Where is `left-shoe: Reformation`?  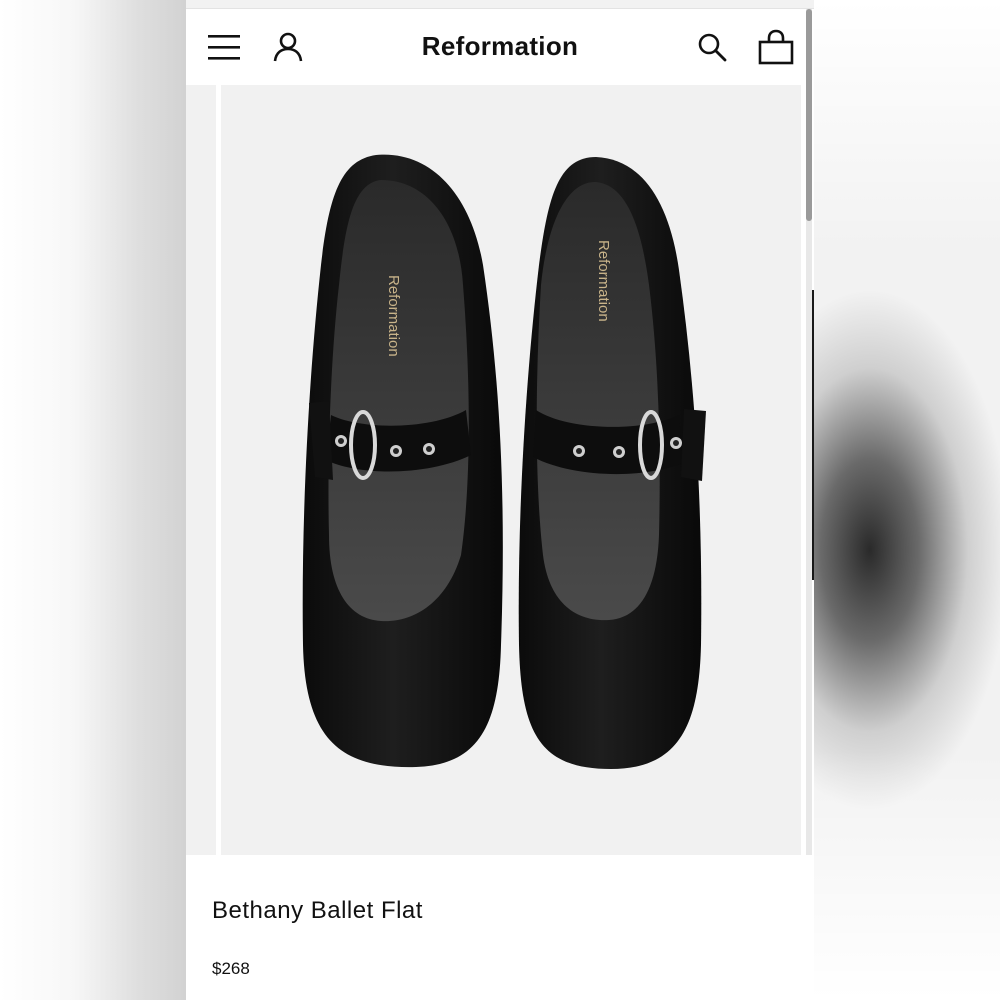
left-shoe: Reformation is located at coordinates (402, 461).